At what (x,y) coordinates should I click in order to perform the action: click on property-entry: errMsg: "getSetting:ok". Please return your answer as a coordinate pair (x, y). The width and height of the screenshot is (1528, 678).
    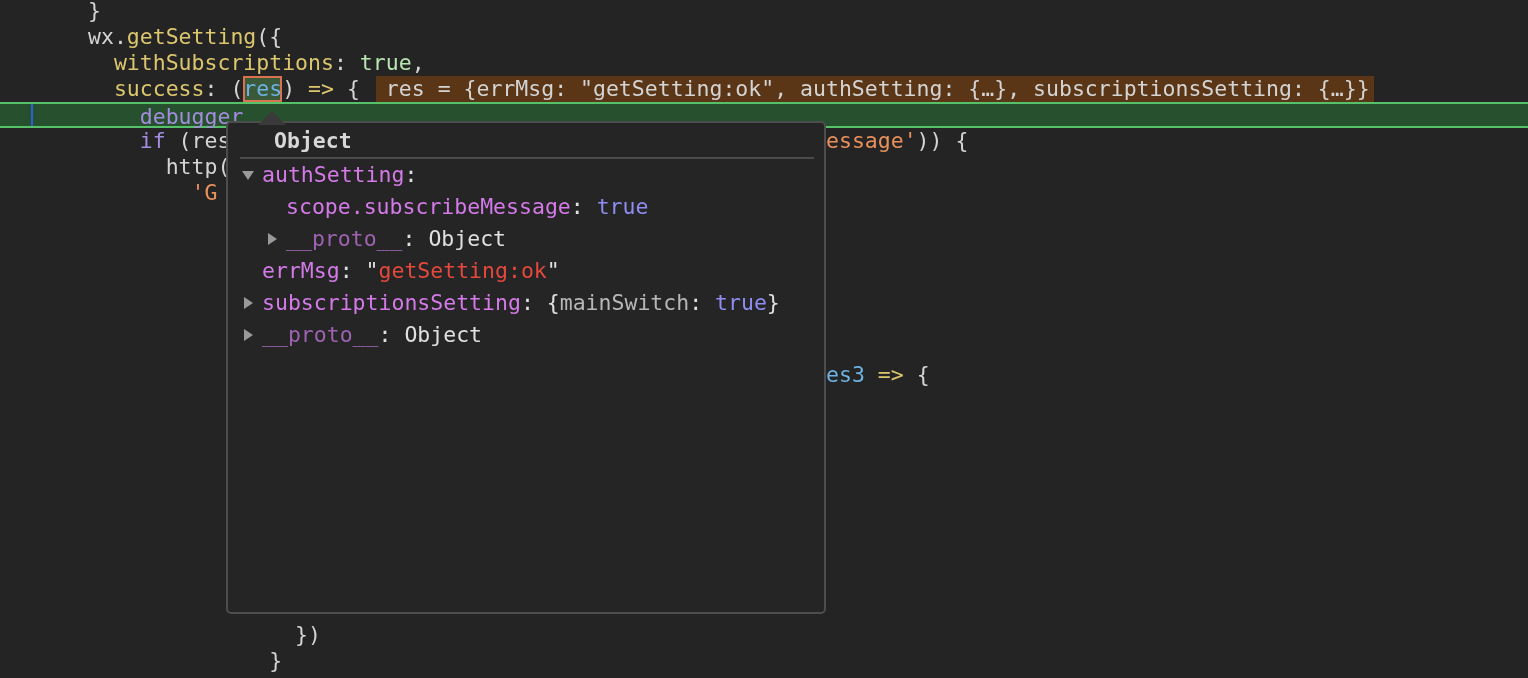
    Looking at the image, I should click on (411, 271).